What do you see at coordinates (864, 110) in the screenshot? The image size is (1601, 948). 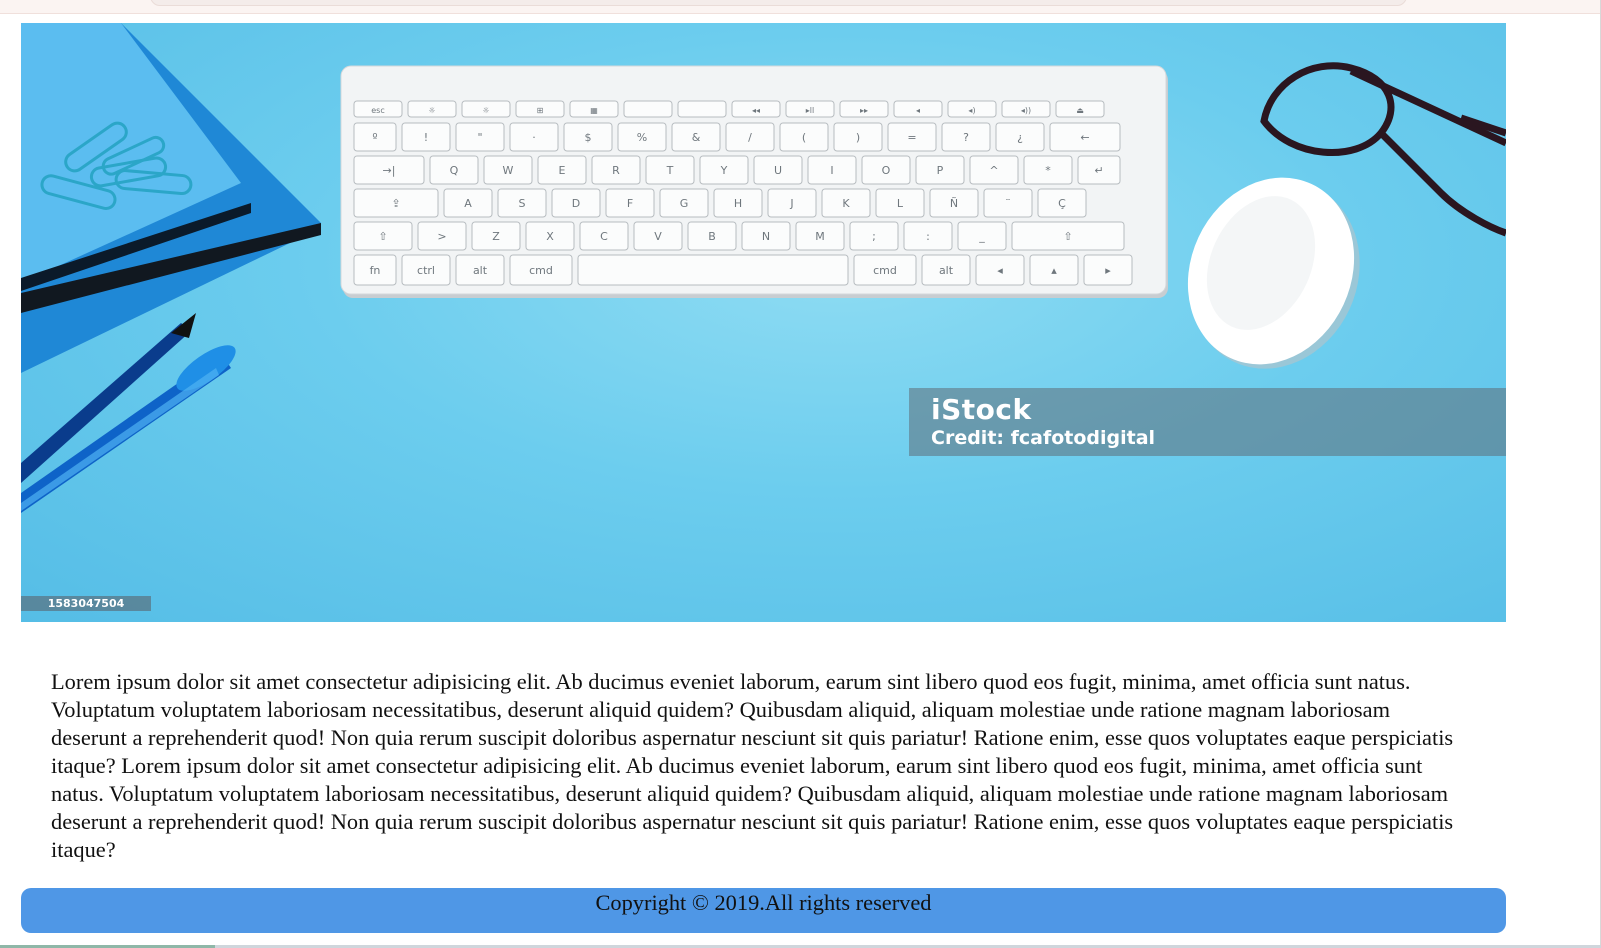 I see `keyboard-key-label: ▸▸` at bounding box center [864, 110].